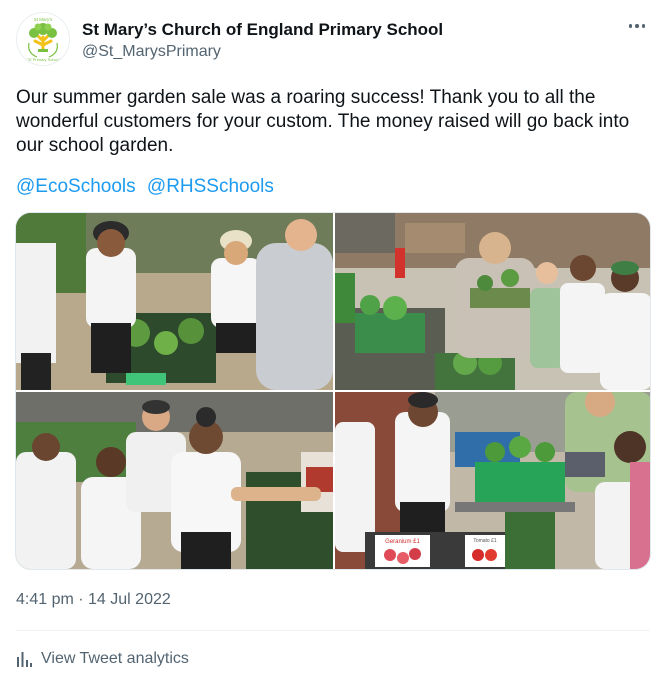 The image size is (663, 680). What do you see at coordinates (637, 26) in the screenshot?
I see `more-icon` at bounding box center [637, 26].